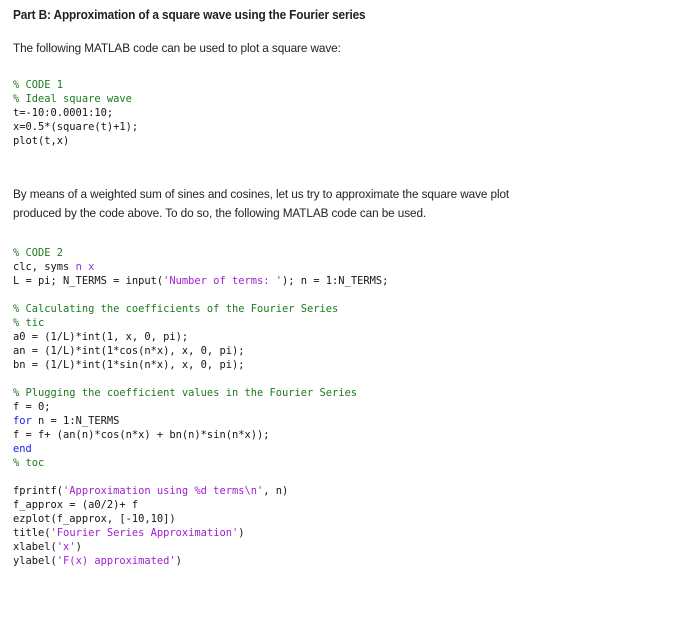 This screenshot has height=633, width=685. I want to click on code2-token: 'F(x) approximated', so click(116, 561).